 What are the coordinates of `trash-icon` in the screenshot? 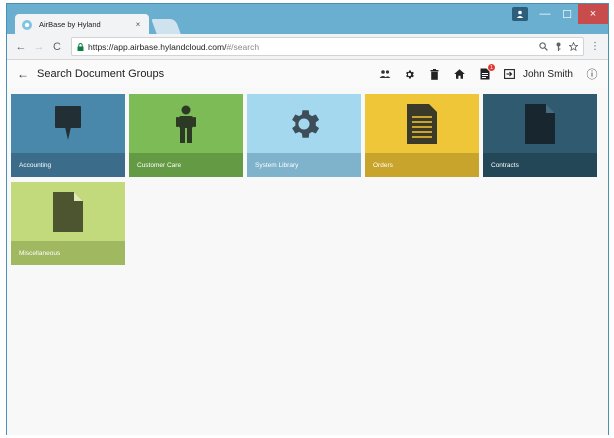 It's located at (435, 74).